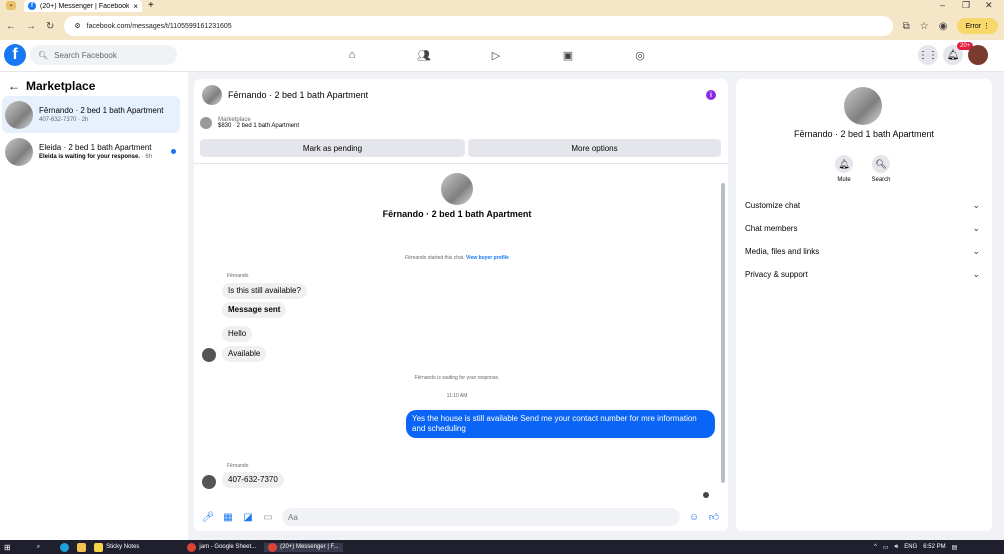  What do you see at coordinates (875, 547) in the screenshot?
I see `tray-chevron-icon: ^` at bounding box center [875, 547].